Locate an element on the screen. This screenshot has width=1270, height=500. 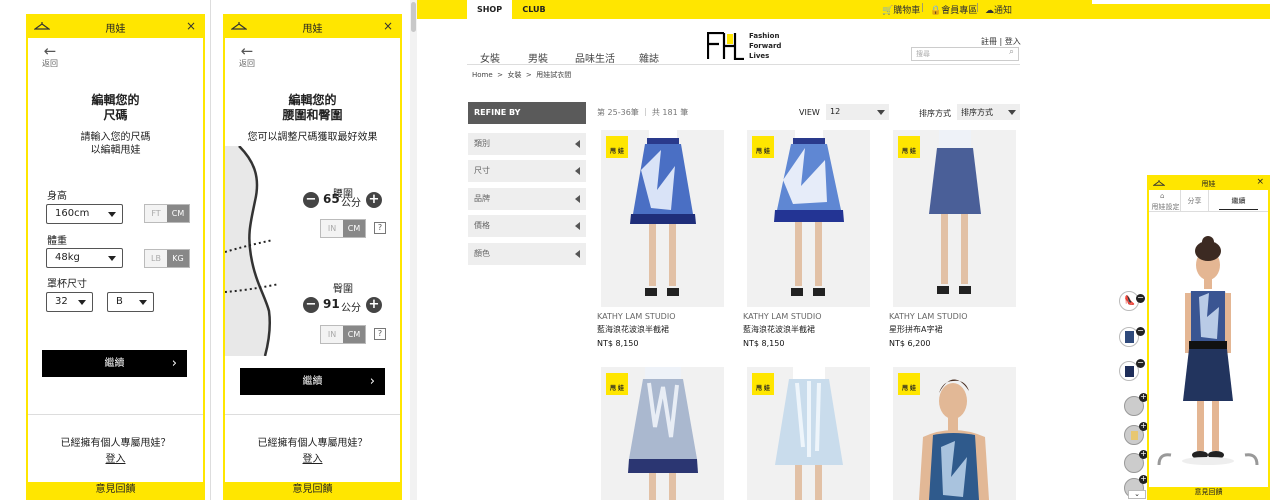
breadcrumb-current: 甩娃試衣間 is located at coordinates (554, 75).